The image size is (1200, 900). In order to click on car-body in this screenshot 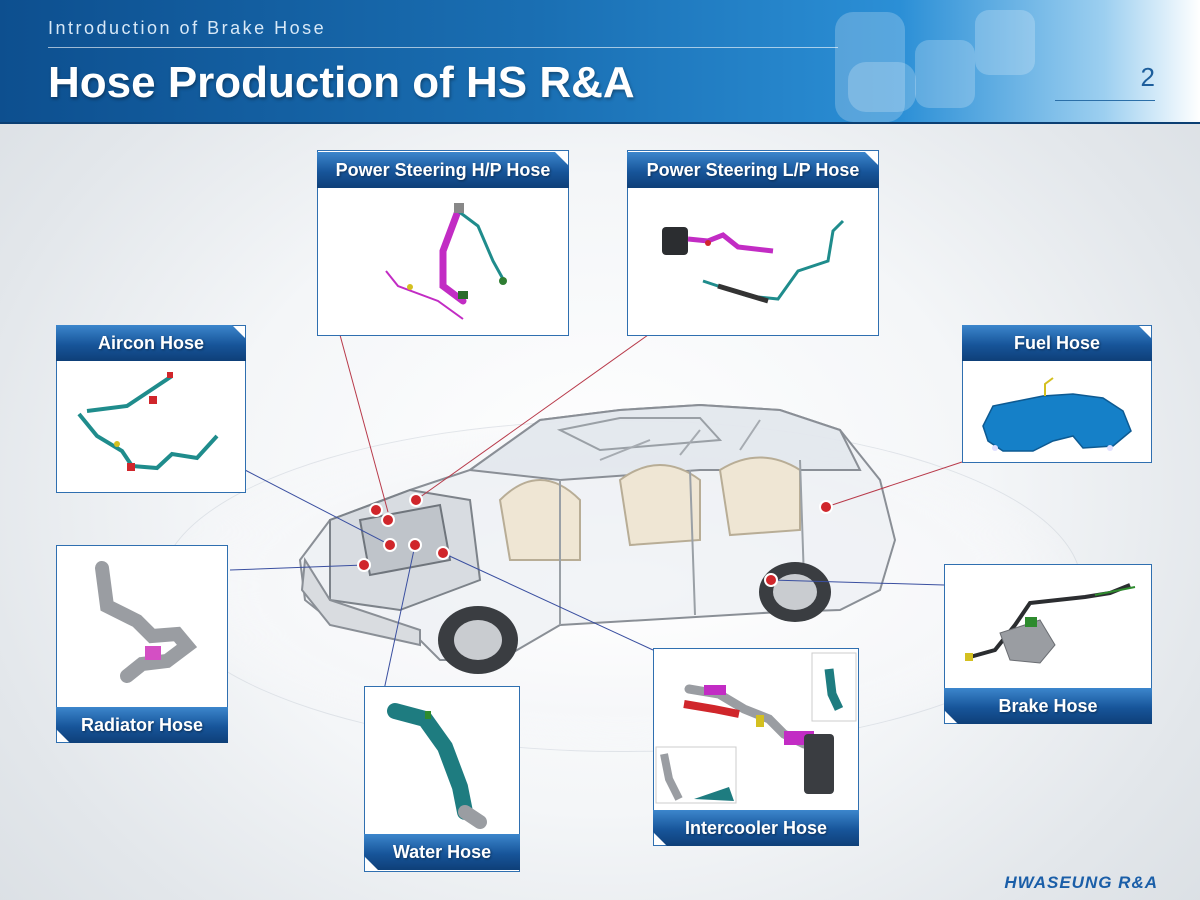, I will do `click(597, 532)`.